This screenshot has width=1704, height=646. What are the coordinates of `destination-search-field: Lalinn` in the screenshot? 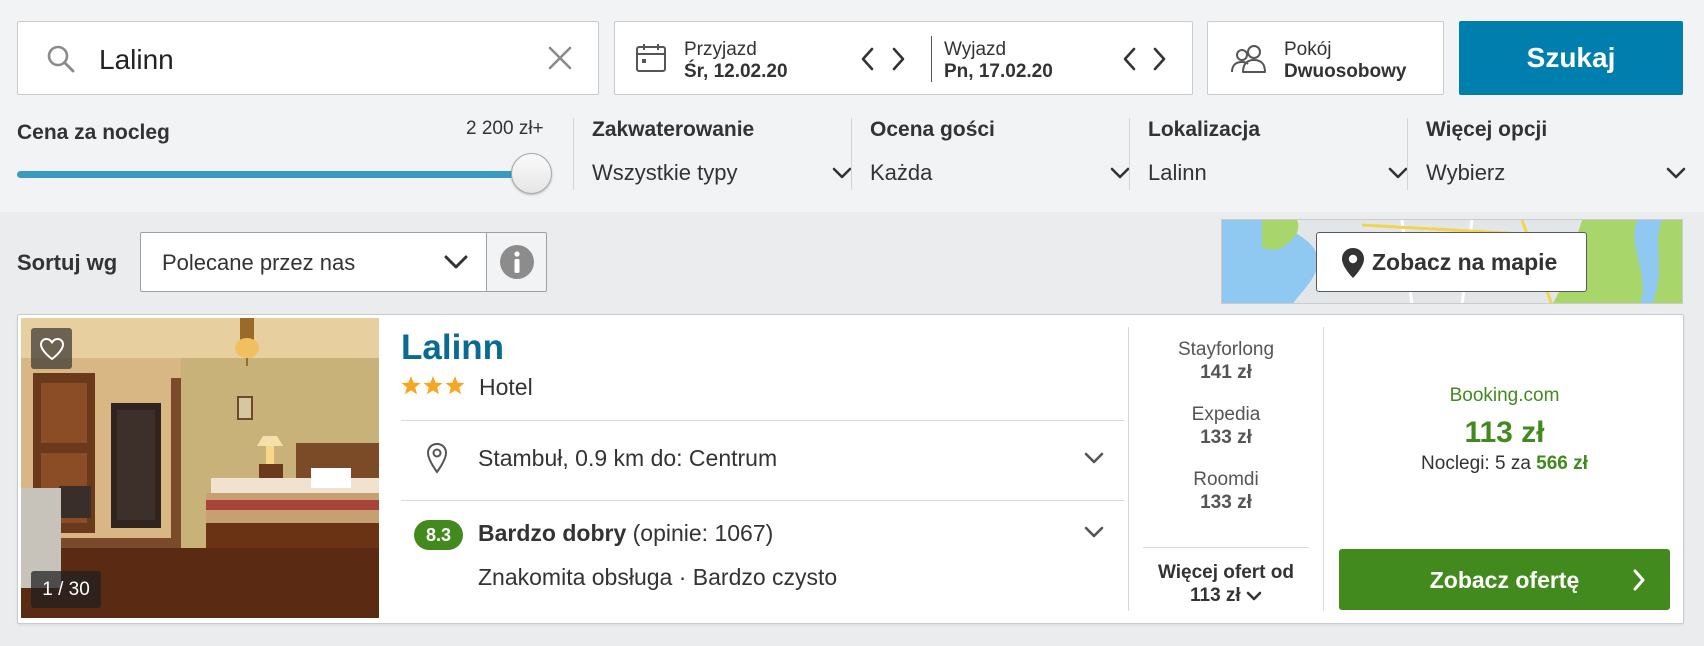 It's located at (308, 58).